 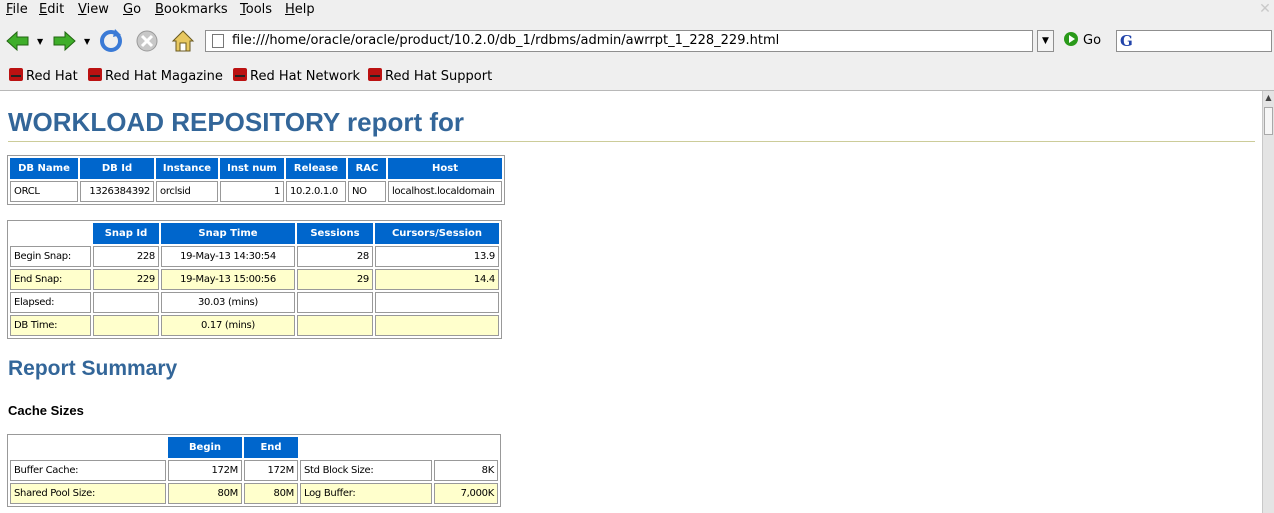 I want to click on report-summary-heading: Report Summary, so click(x=93, y=368).